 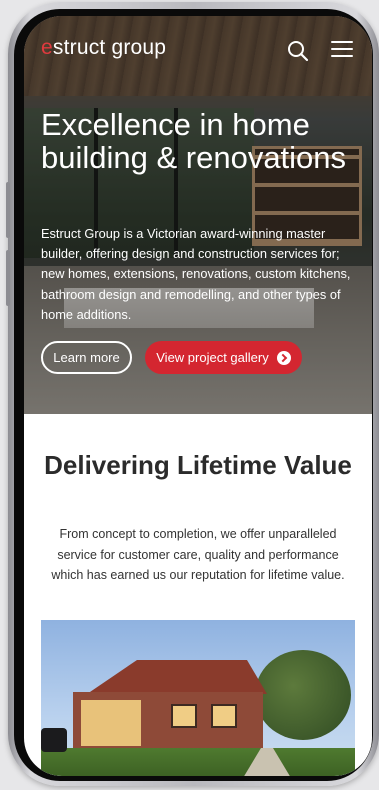 I want to click on search-button, so click(x=298, y=51).